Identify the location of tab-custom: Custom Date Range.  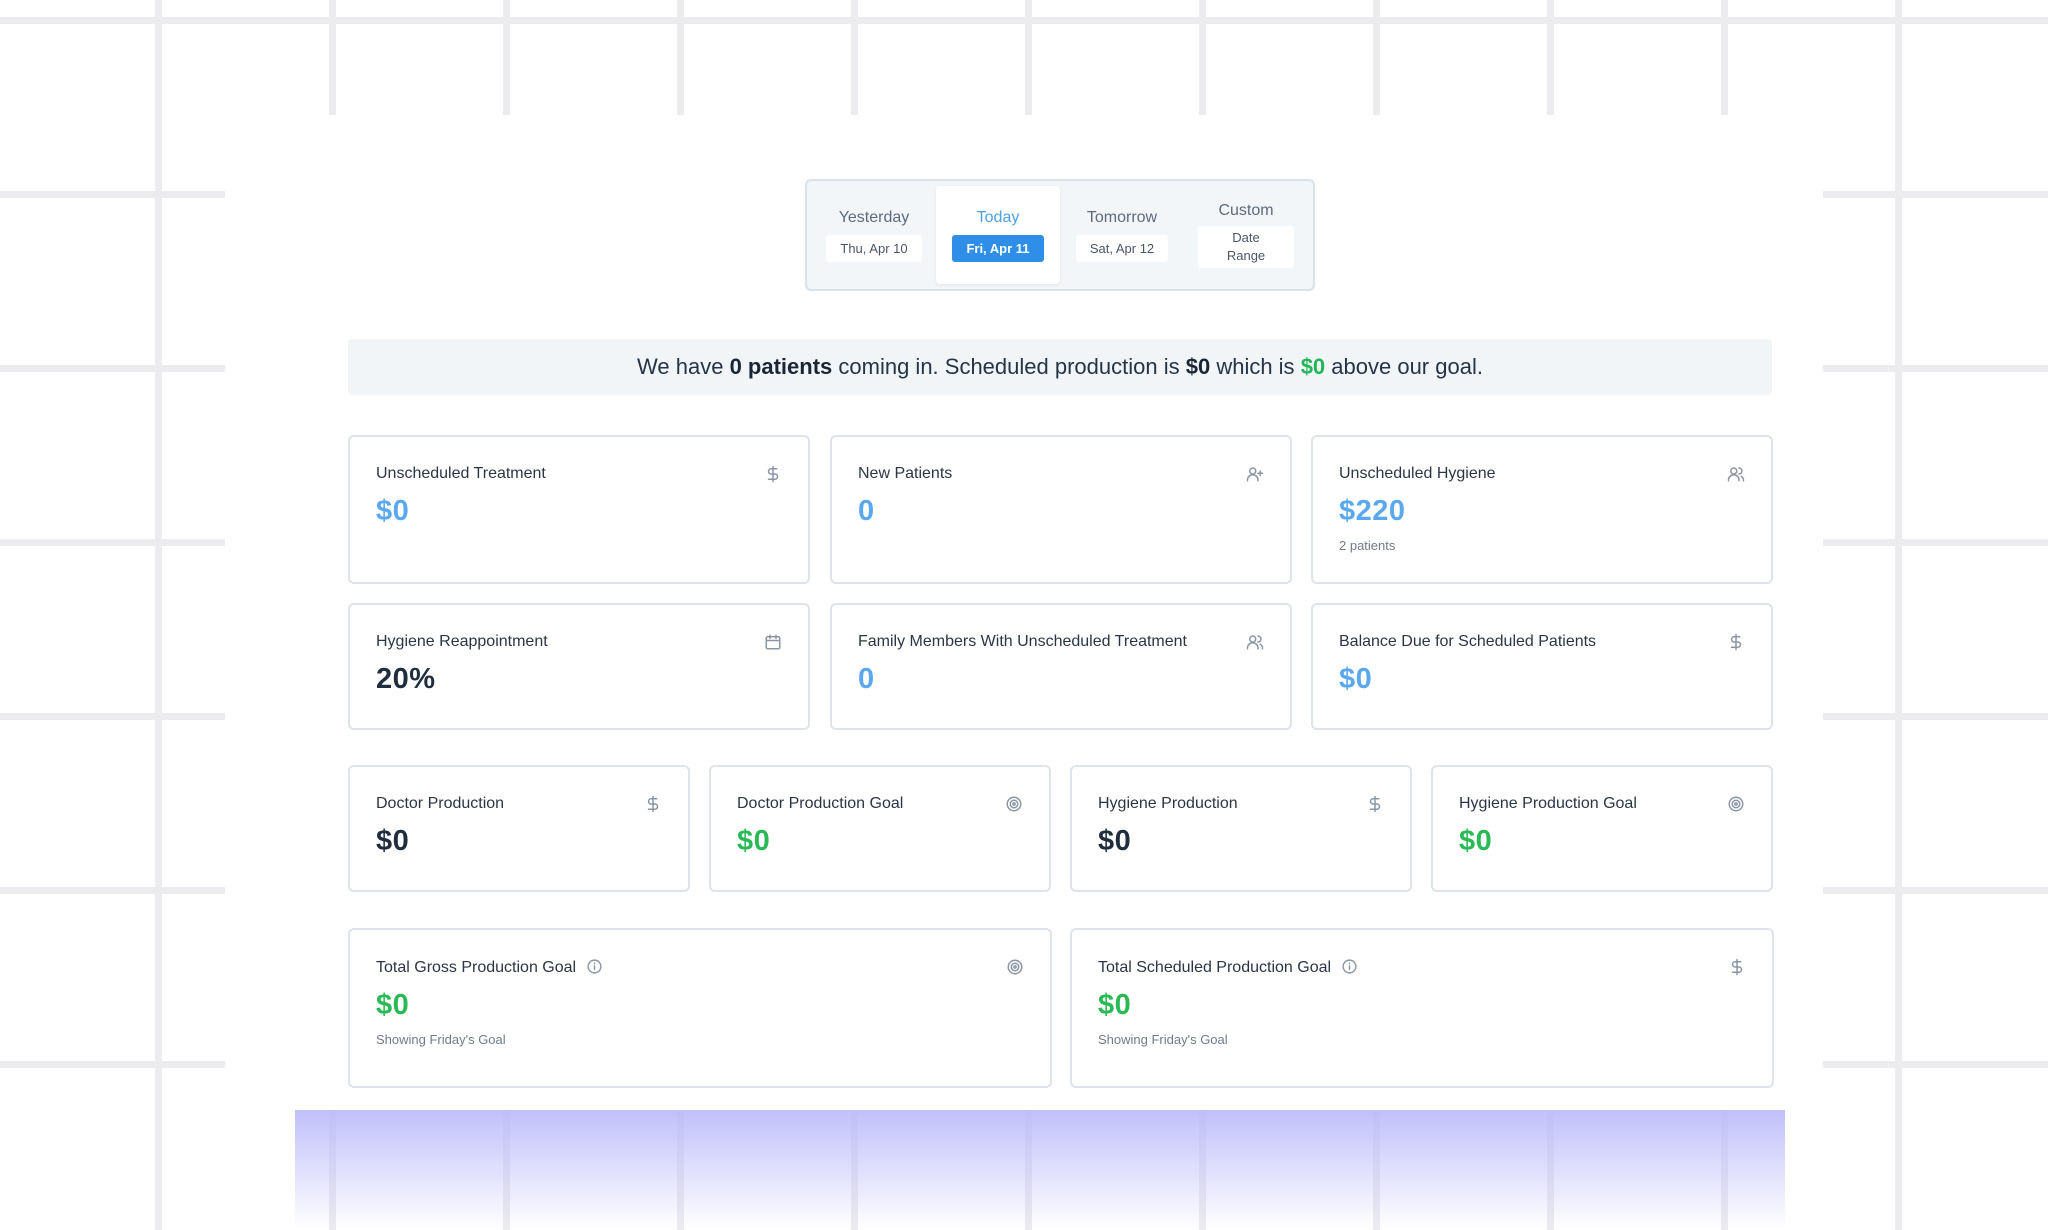
(1246, 235).